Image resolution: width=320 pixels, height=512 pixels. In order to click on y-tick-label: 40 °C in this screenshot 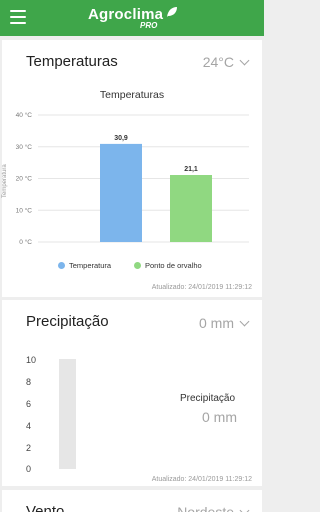, I will do `click(24, 115)`.